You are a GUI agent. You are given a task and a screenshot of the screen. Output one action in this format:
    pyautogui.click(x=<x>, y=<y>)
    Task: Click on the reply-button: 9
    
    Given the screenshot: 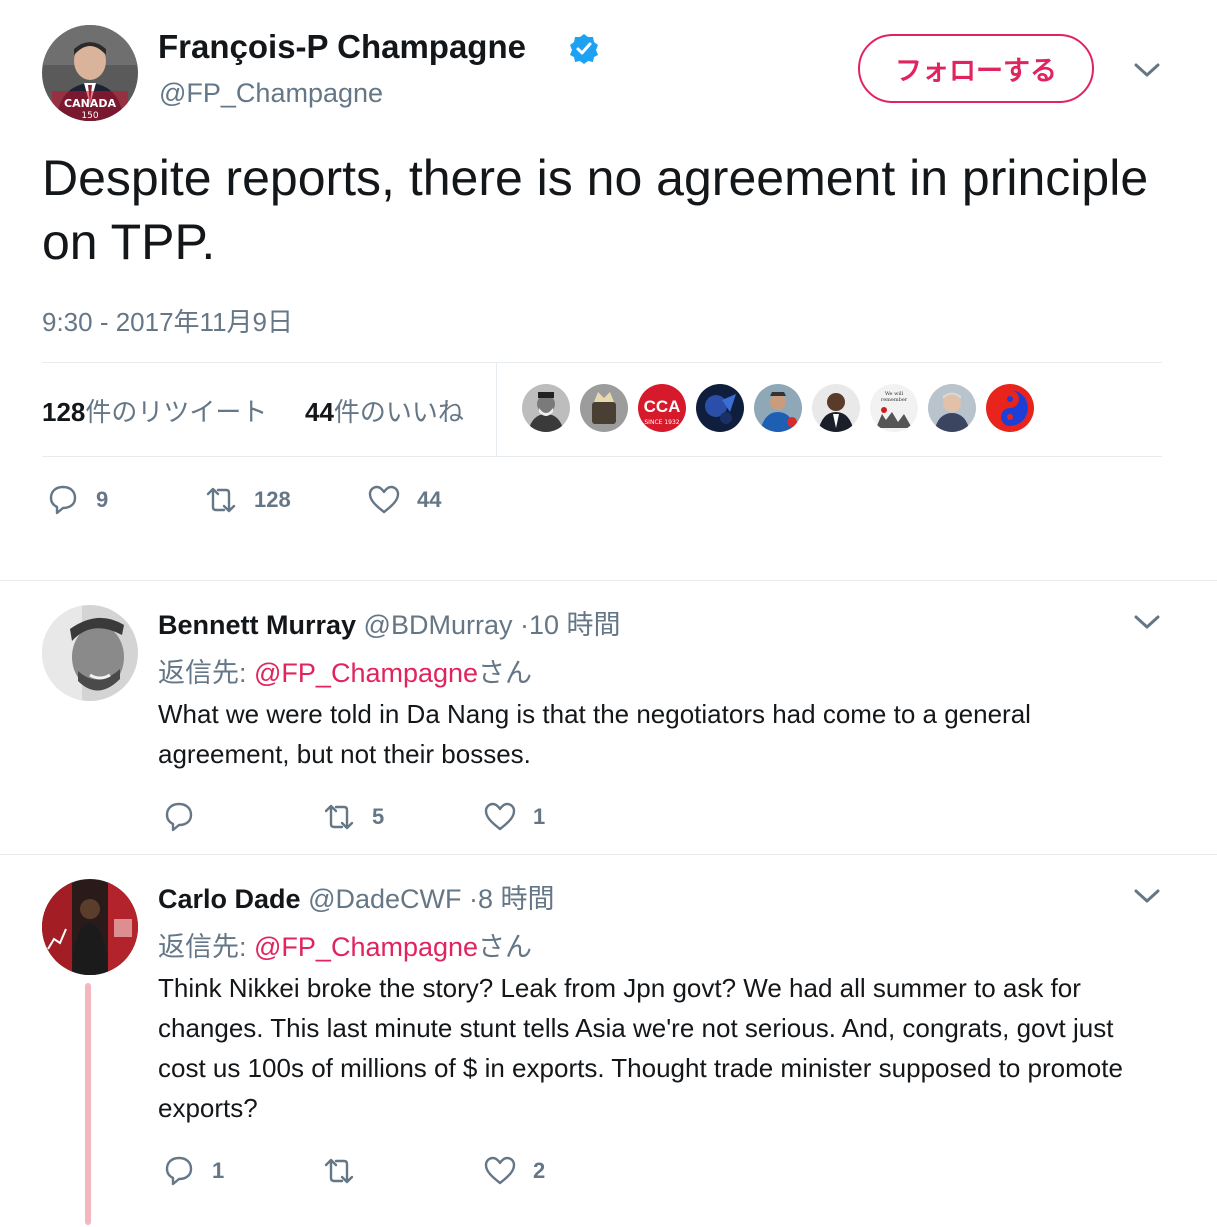 What is the action you would take?
    pyautogui.click(x=77, y=500)
    